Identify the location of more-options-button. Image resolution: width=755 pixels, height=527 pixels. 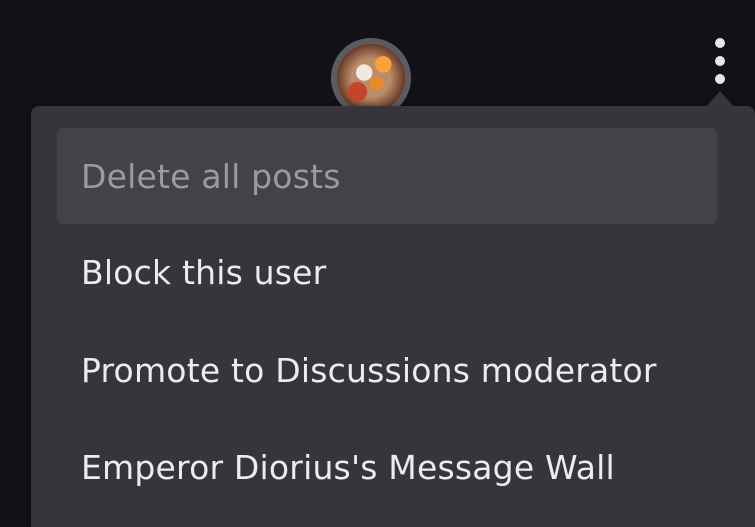
(720, 63).